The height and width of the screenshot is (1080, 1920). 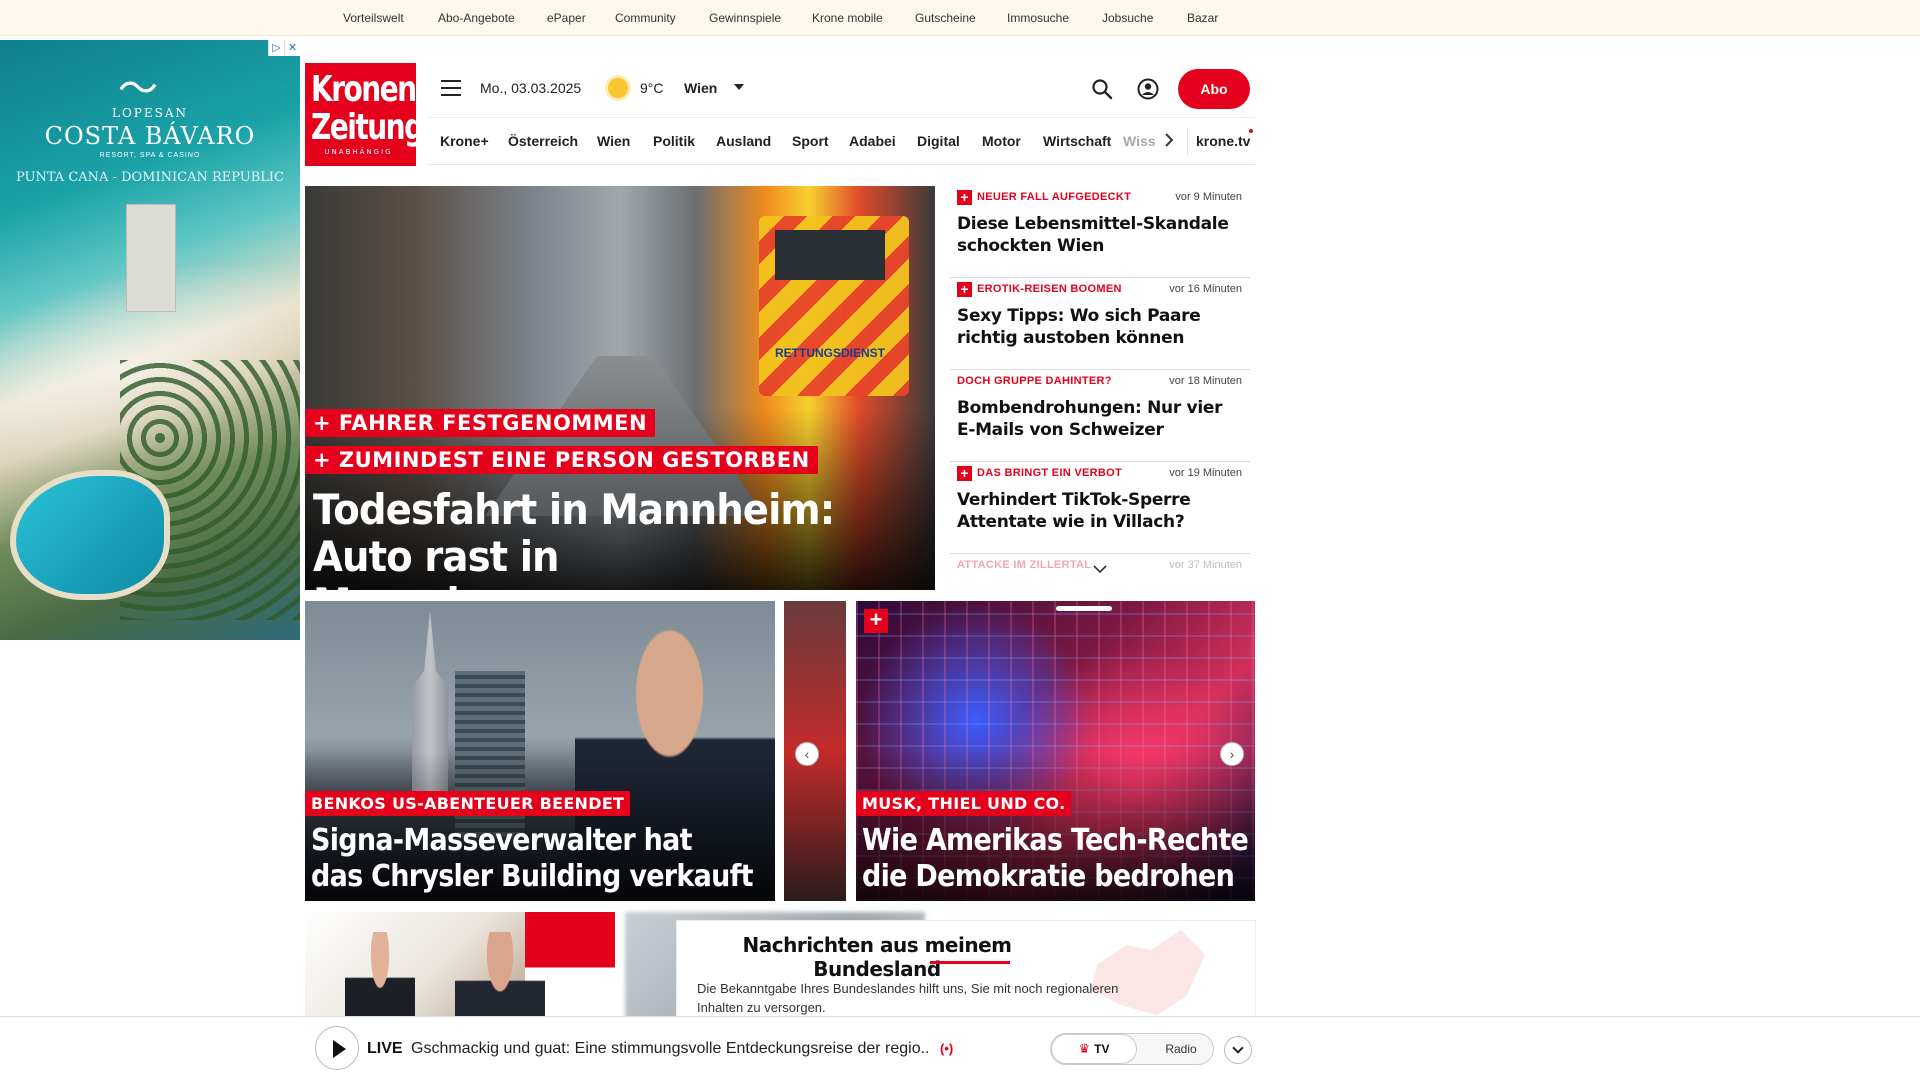 What do you see at coordinates (618, 88) in the screenshot?
I see `sun-icon` at bounding box center [618, 88].